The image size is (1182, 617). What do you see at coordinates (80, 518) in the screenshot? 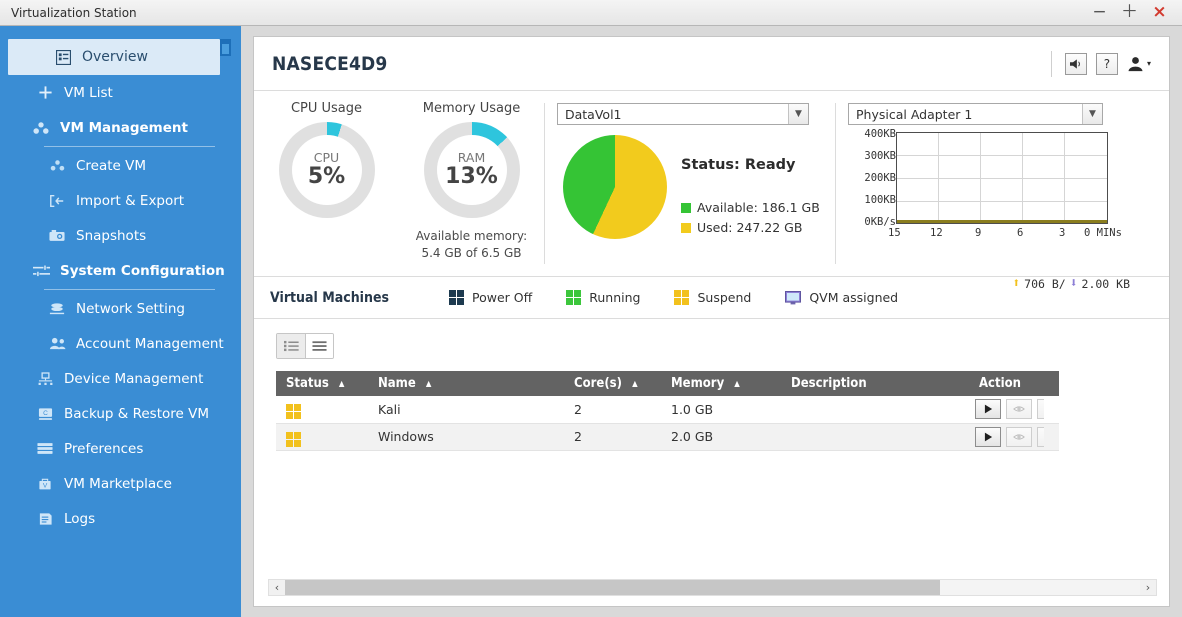
I see `sidebar-item-label: Logs` at bounding box center [80, 518].